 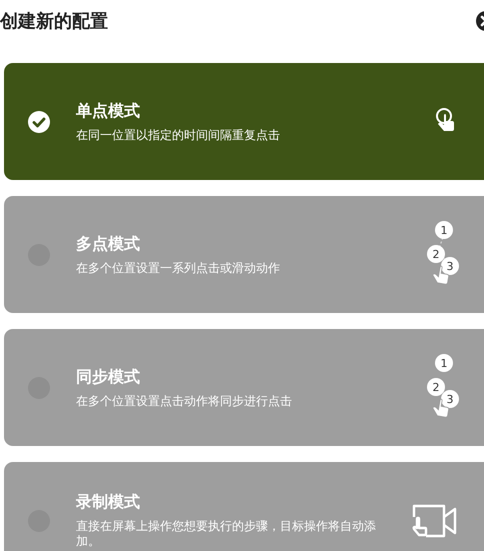 What do you see at coordinates (39, 121) in the screenshot?
I see `checkmark-icon` at bounding box center [39, 121].